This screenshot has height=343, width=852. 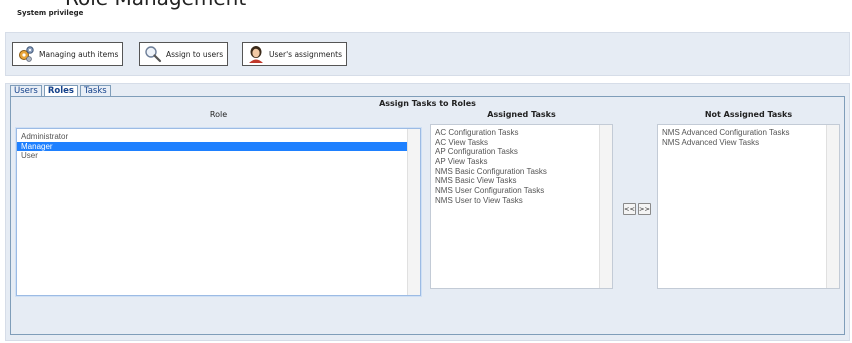 What do you see at coordinates (521, 181) in the screenshot?
I see `assigned-task-option: NMS Basic View Tasks` at bounding box center [521, 181].